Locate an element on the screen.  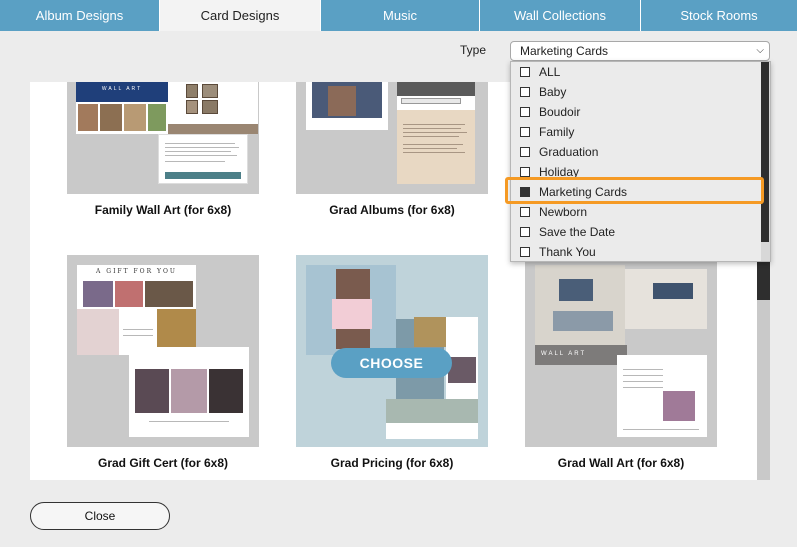
option-label: Save the Date is located at coordinates (577, 232).